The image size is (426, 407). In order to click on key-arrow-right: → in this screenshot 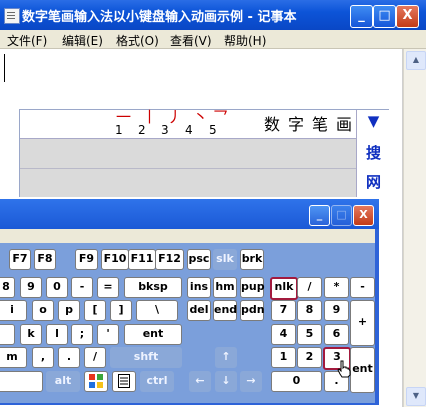, I will do `click(251, 381)`.